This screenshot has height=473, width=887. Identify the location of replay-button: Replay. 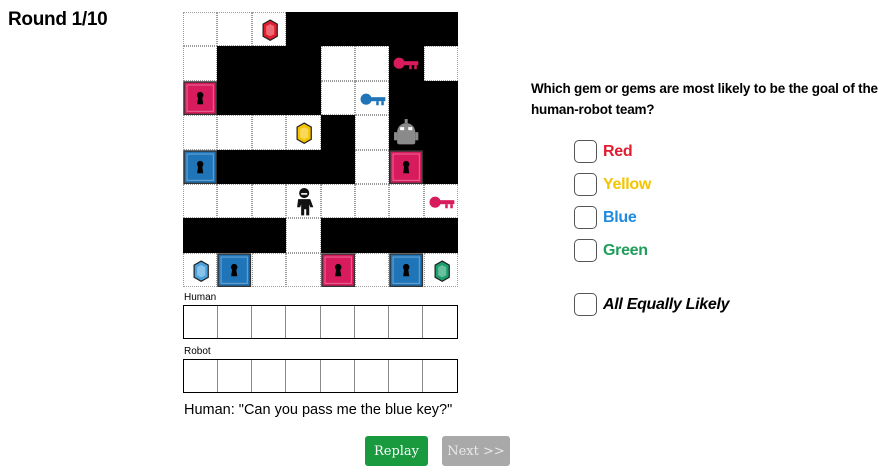
(396, 451).